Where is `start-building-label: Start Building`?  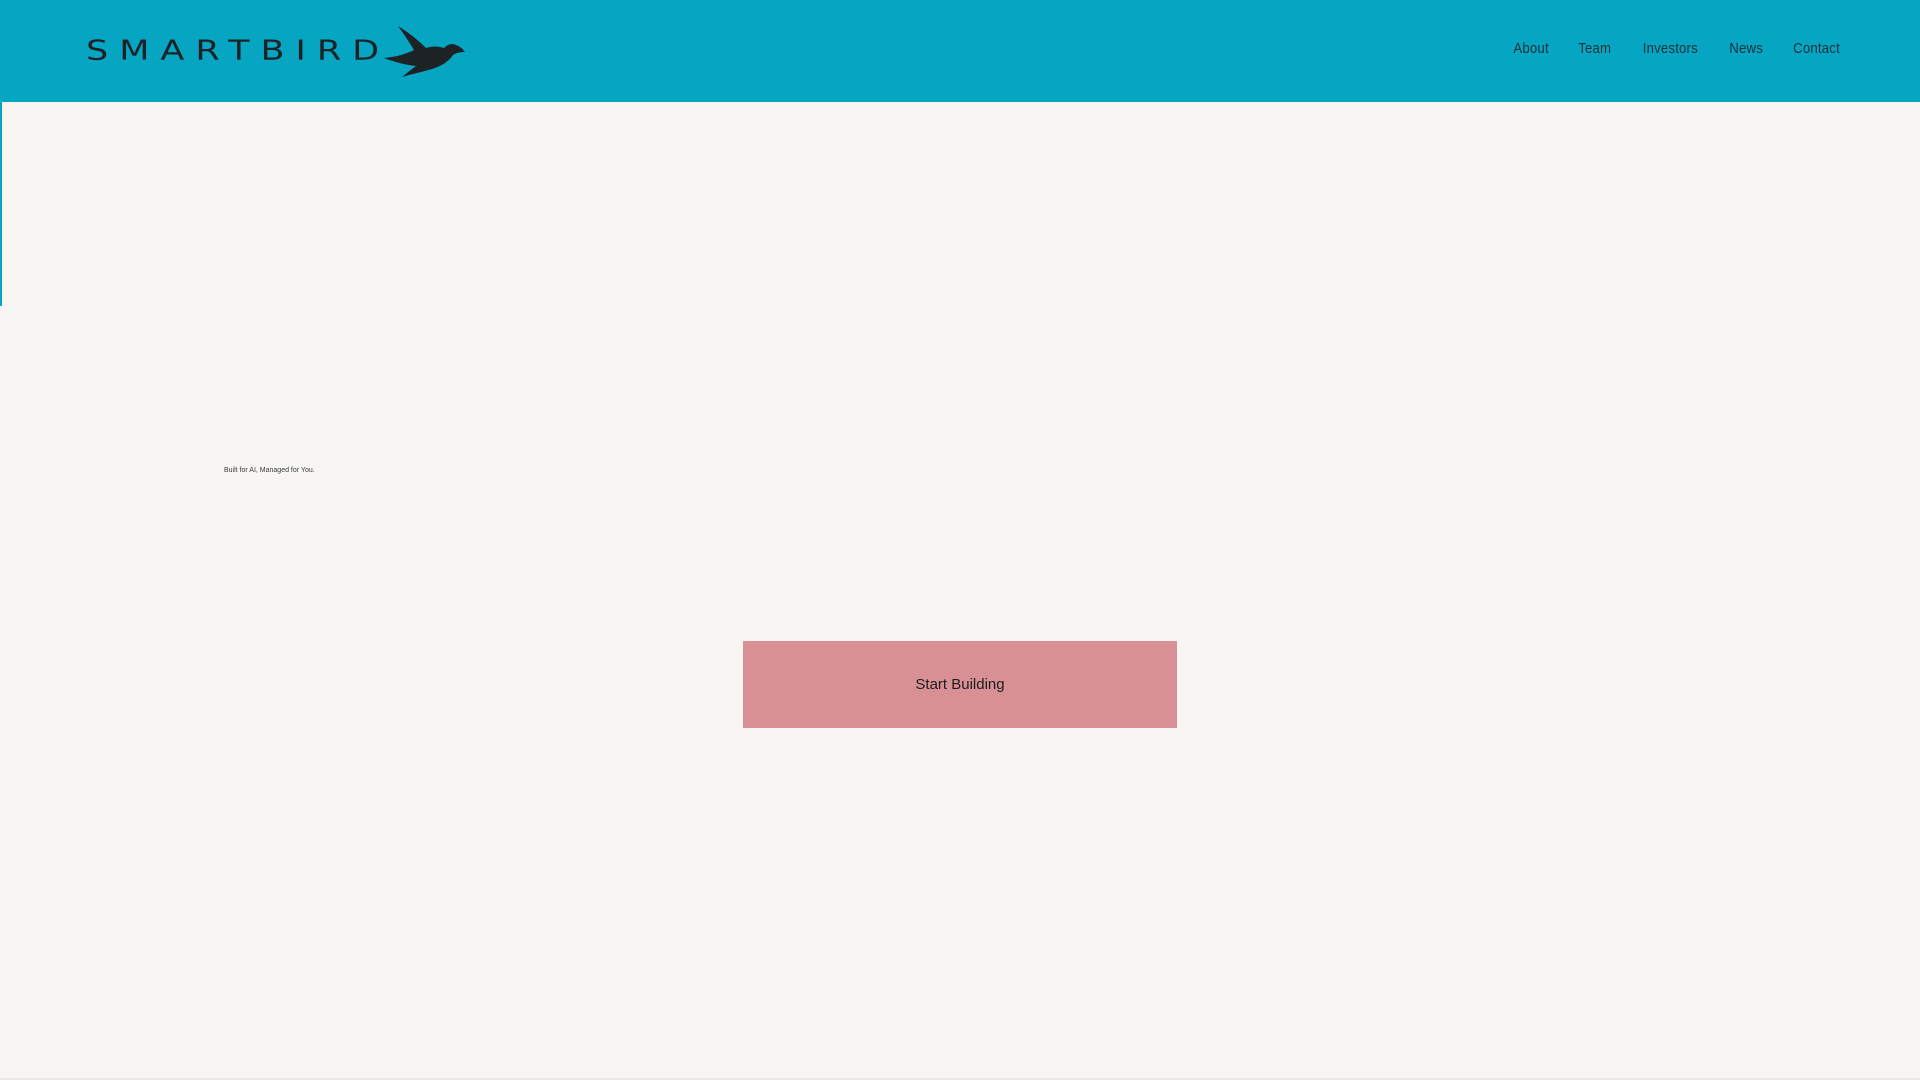
start-building-label: Start Building is located at coordinates (960, 684).